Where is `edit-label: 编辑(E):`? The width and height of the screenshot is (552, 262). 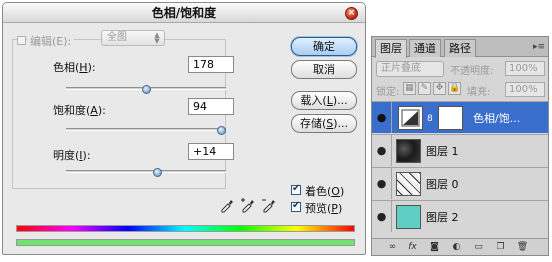 edit-label: 编辑(E): is located at coordinates (51, 41).